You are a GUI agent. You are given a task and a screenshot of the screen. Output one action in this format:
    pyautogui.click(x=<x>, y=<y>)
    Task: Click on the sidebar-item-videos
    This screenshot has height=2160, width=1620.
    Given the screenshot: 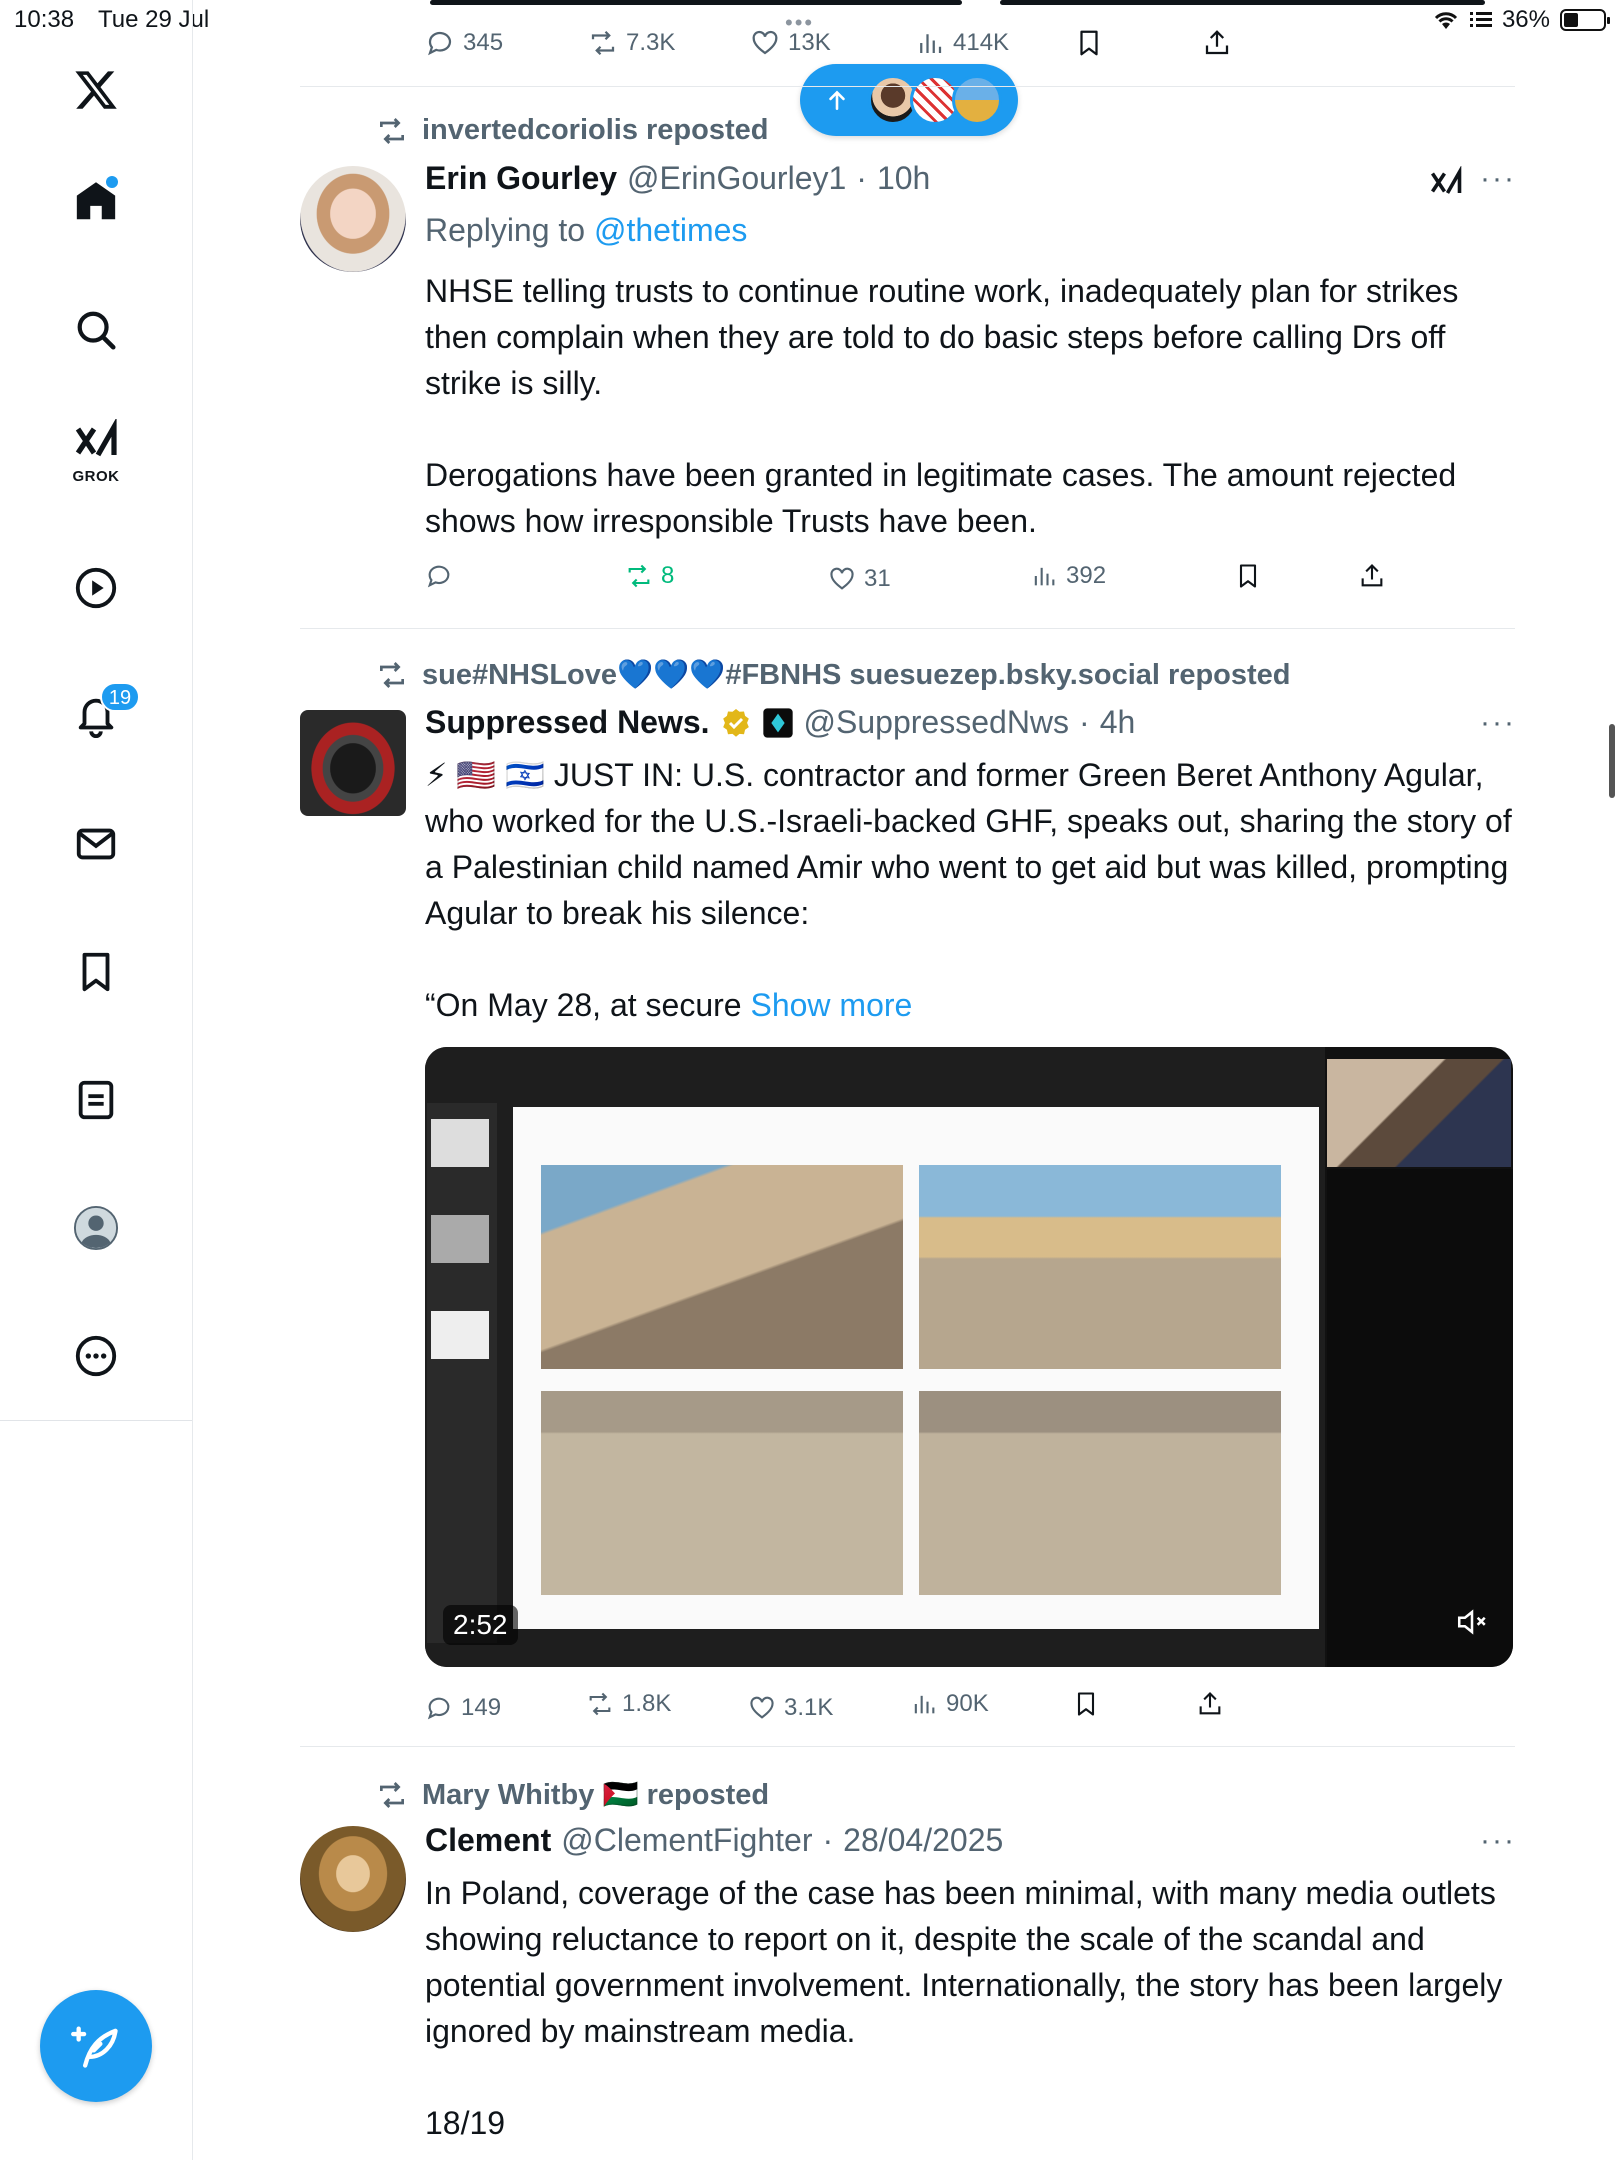 What is the action you would take?
    pyautogui.click(x=96, y=588)
    